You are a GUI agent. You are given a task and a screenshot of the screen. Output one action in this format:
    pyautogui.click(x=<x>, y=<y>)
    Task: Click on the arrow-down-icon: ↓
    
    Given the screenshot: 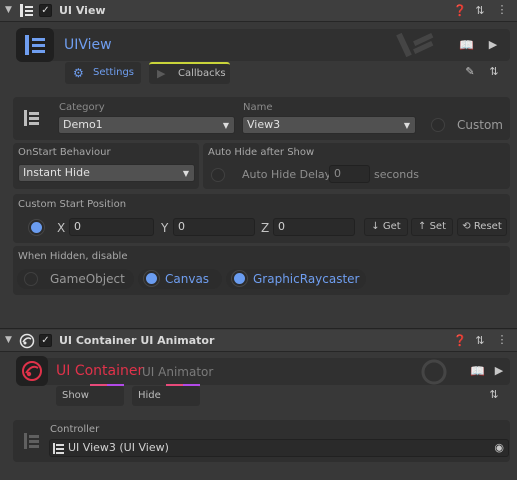 What is the action you would take?
    pyautogui.click(x=375, y=226)
    